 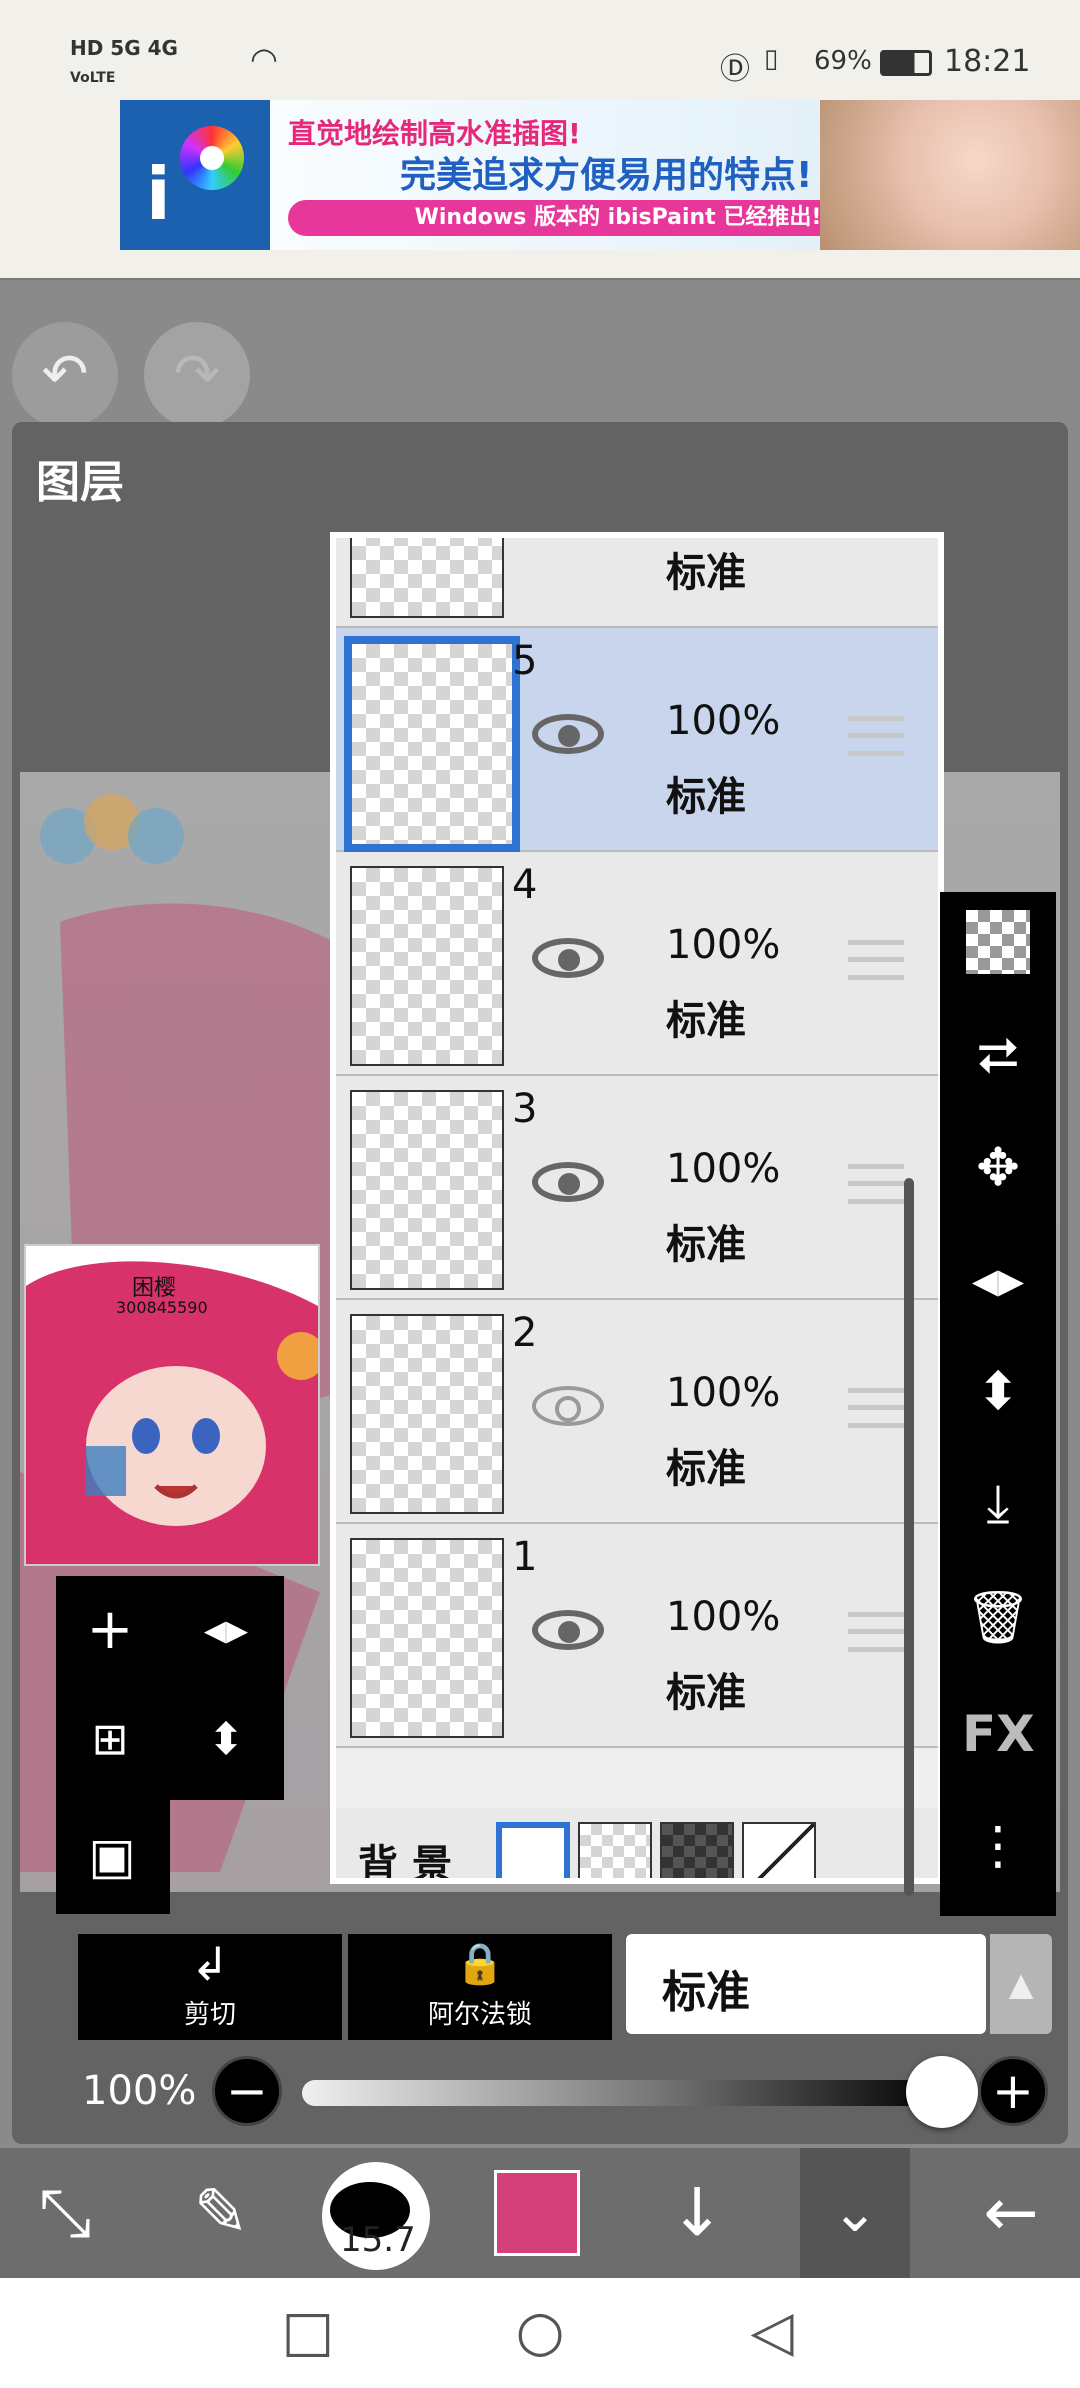 I want to click on layer-row: 2 100% 标准, so click(x=637, y=1412).